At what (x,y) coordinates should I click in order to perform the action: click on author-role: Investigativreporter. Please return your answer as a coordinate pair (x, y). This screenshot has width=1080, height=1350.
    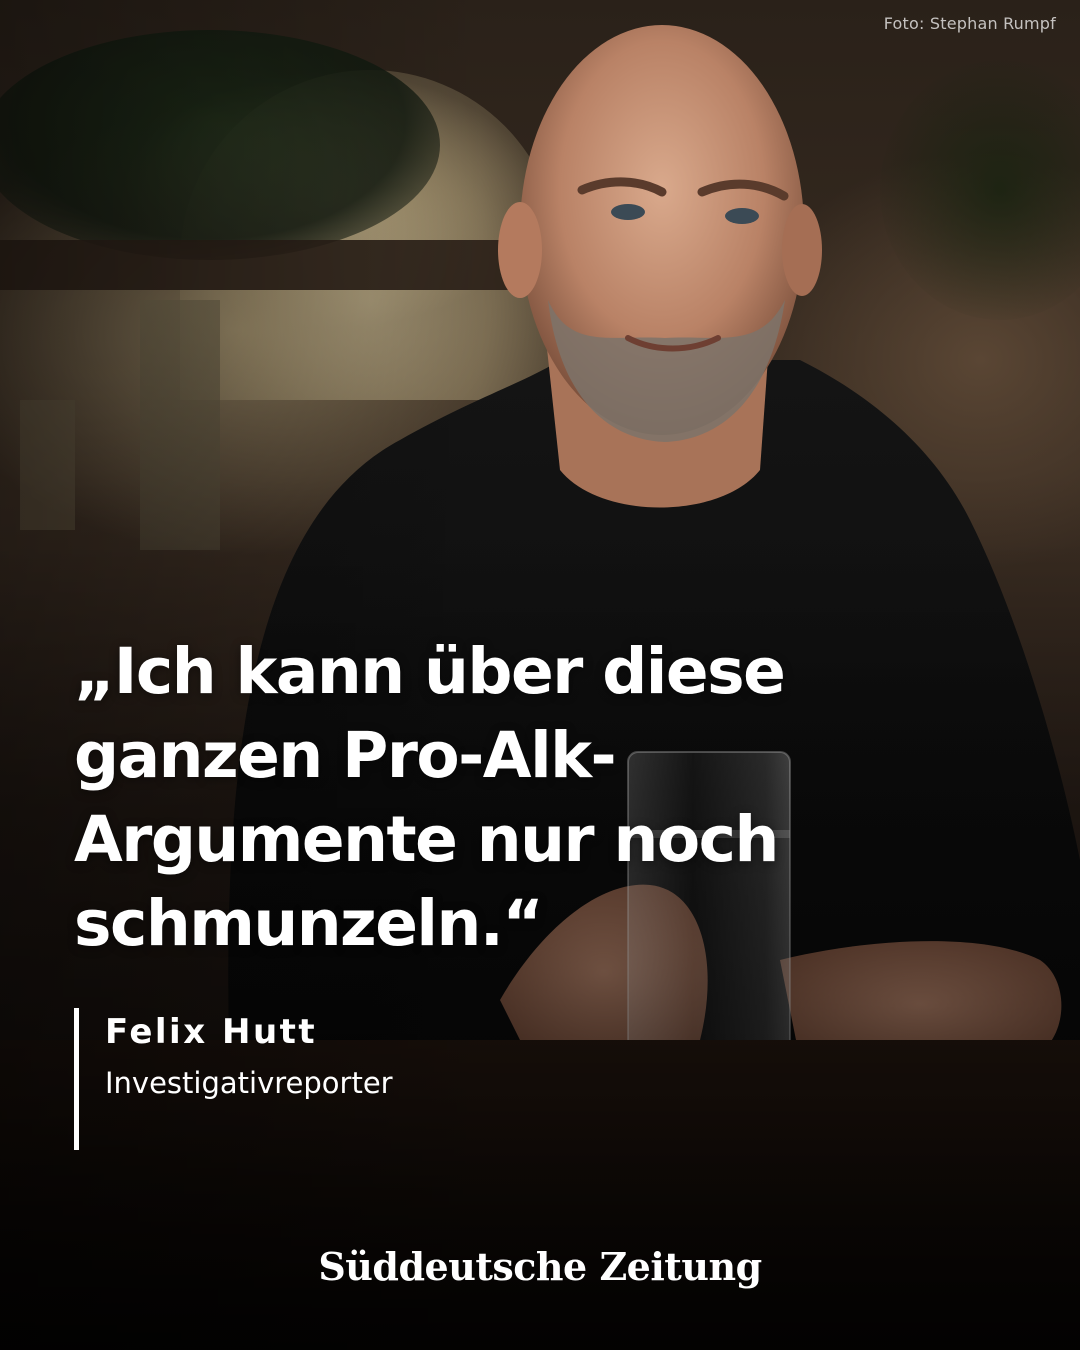
    Looking at the image, I should click on (249, 1083).